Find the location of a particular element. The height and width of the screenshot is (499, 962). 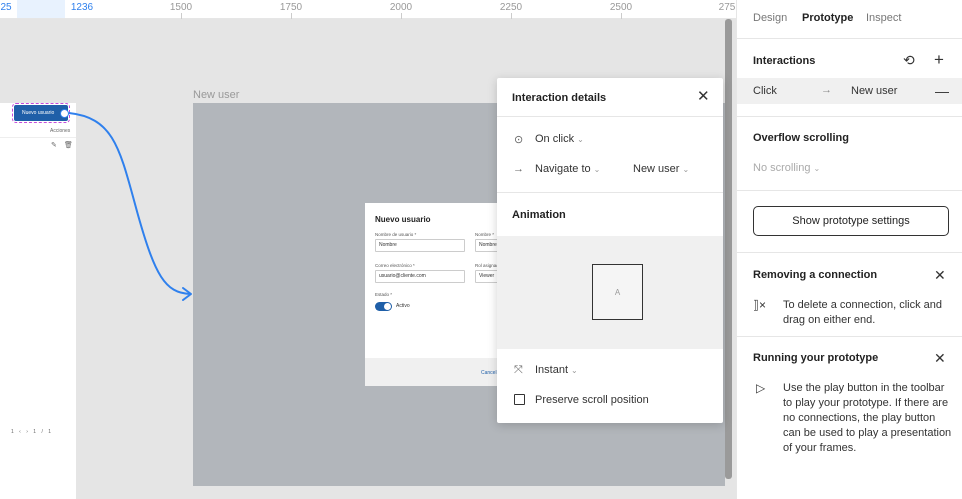

ruler-tick: 1236 is located at coordinates (82, 7).